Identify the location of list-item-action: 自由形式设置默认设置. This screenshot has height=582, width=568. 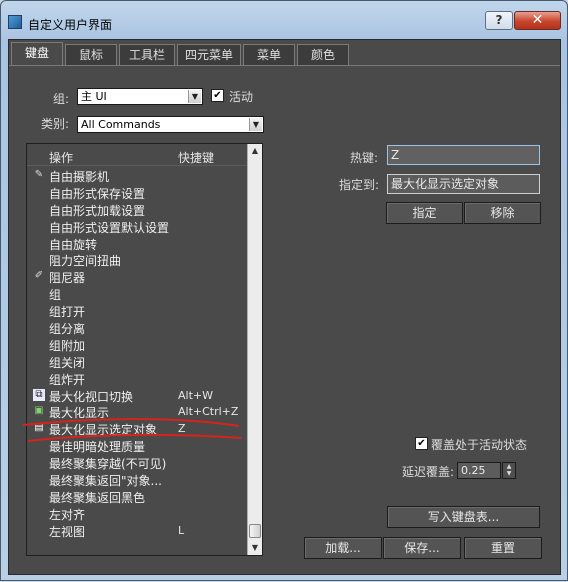
(109, 227).